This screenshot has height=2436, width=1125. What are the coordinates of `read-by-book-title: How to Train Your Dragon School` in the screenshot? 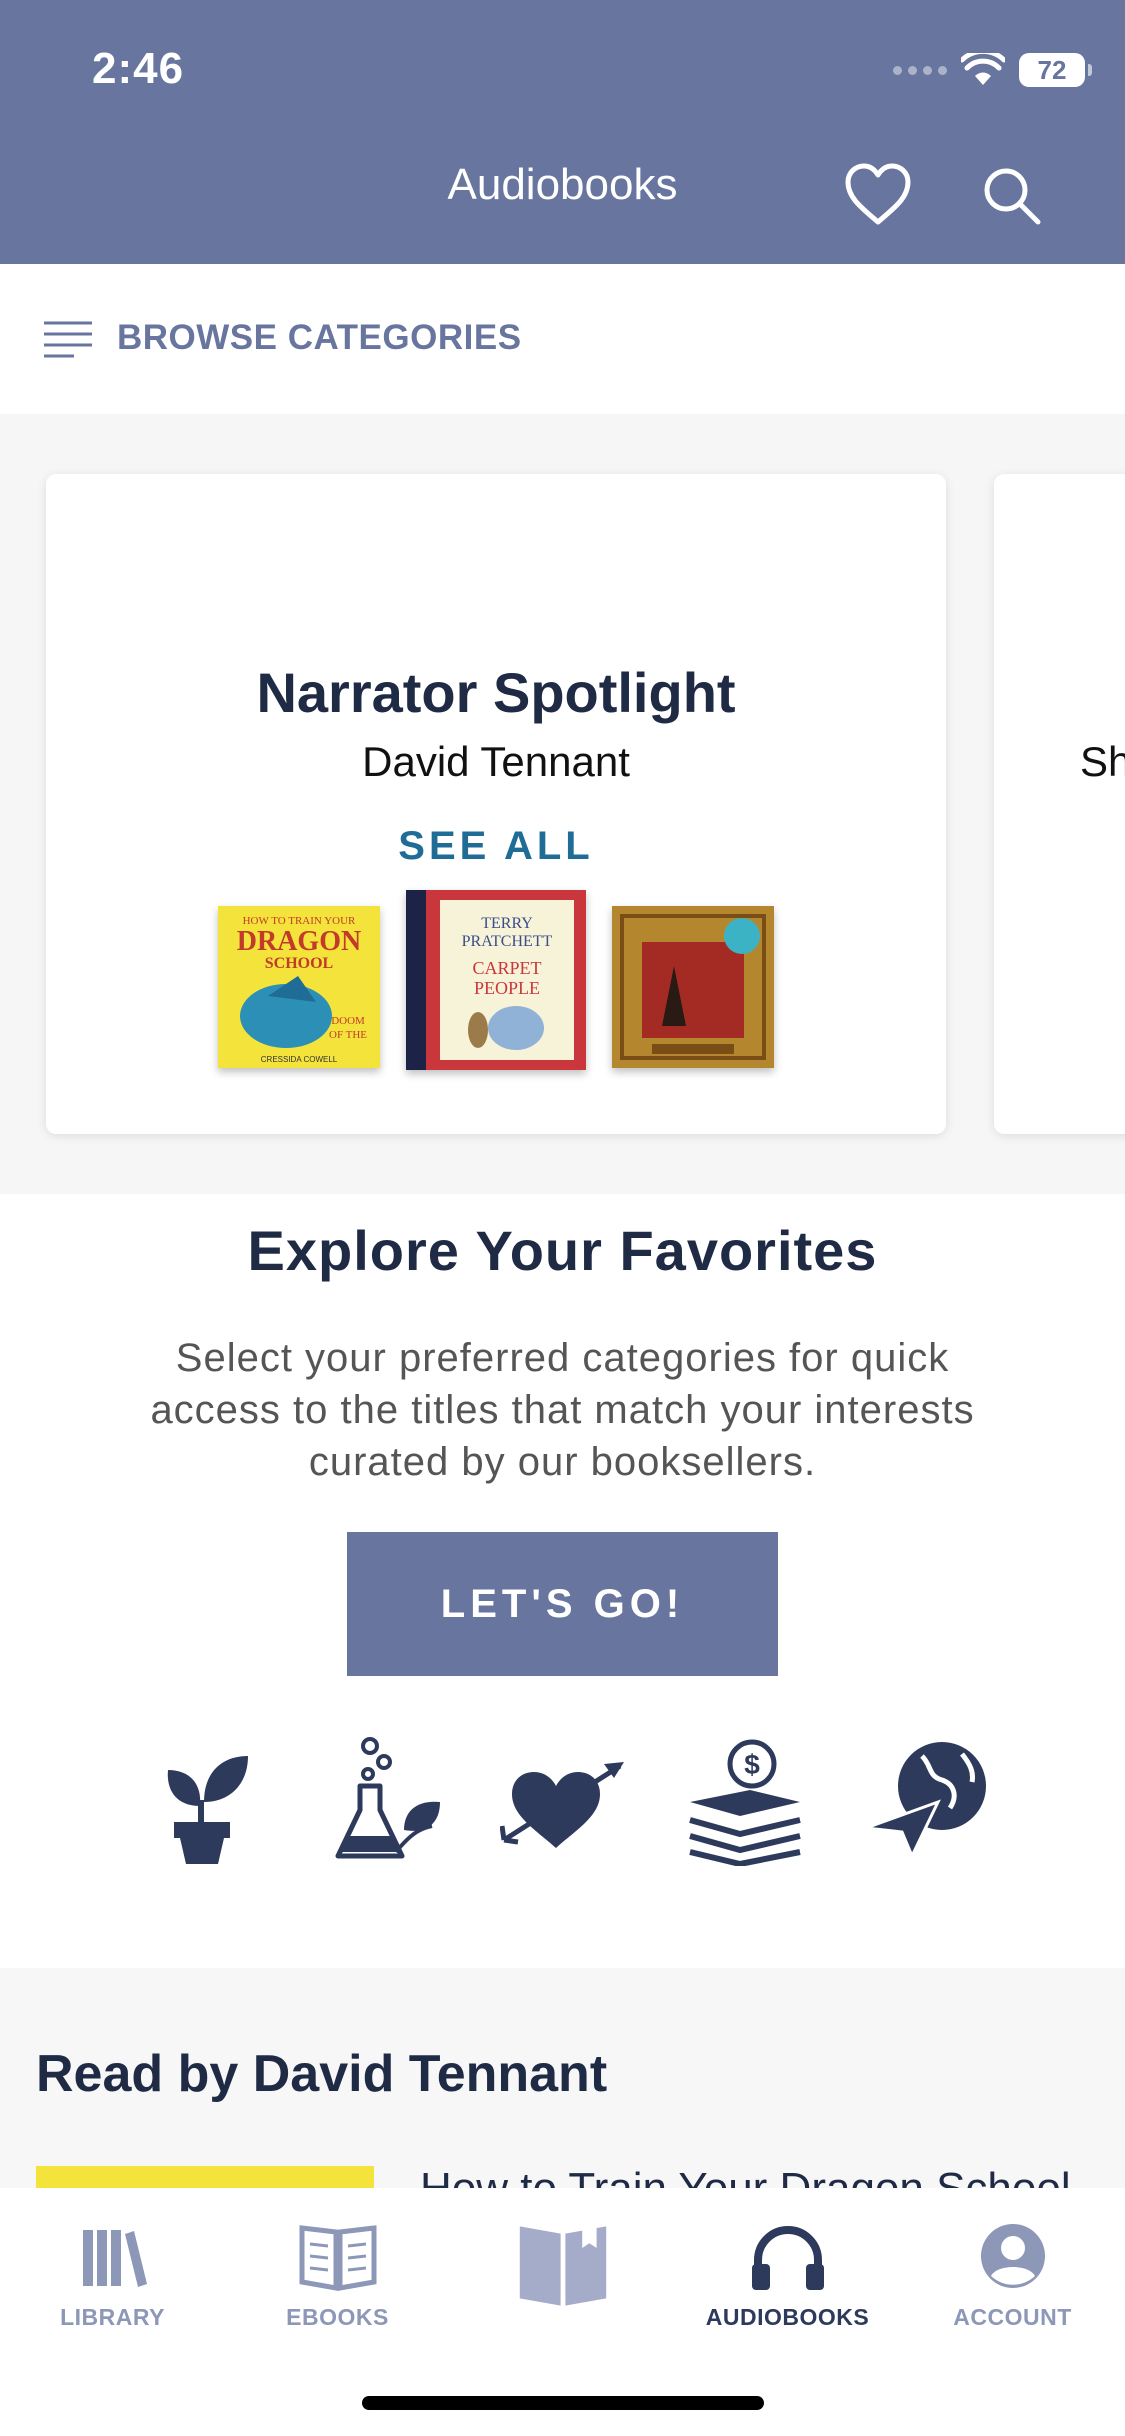 It's located at (745, 2176).